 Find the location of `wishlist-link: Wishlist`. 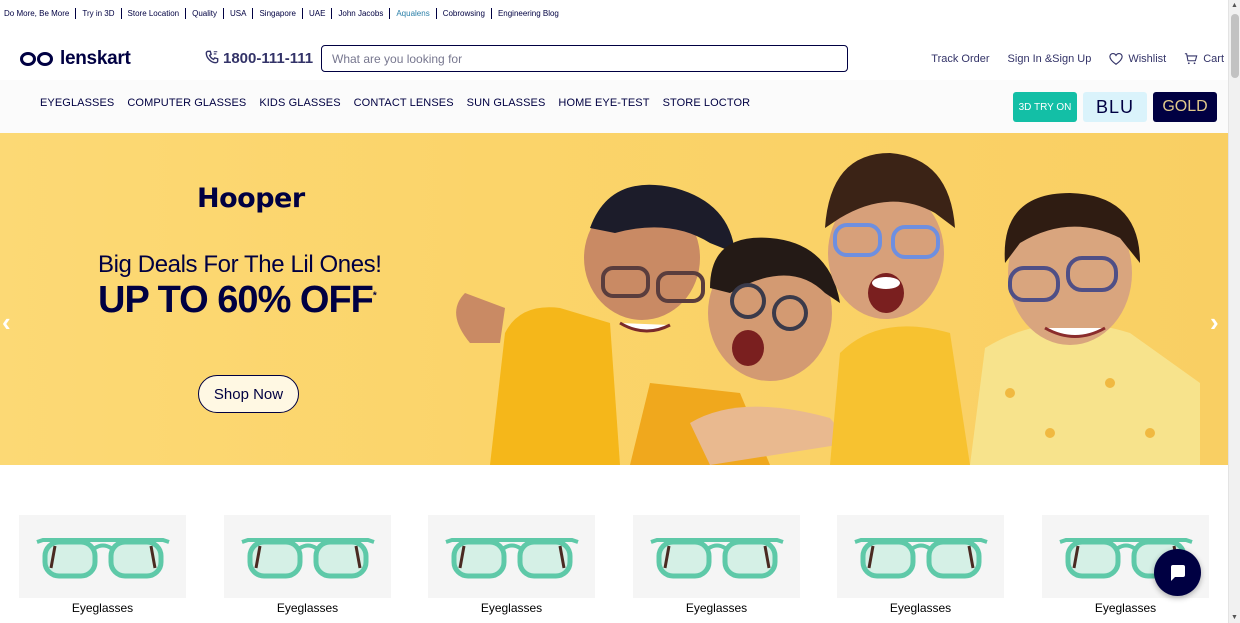

wishlist-link: Wishlist is located at coordinates (1137, 59).